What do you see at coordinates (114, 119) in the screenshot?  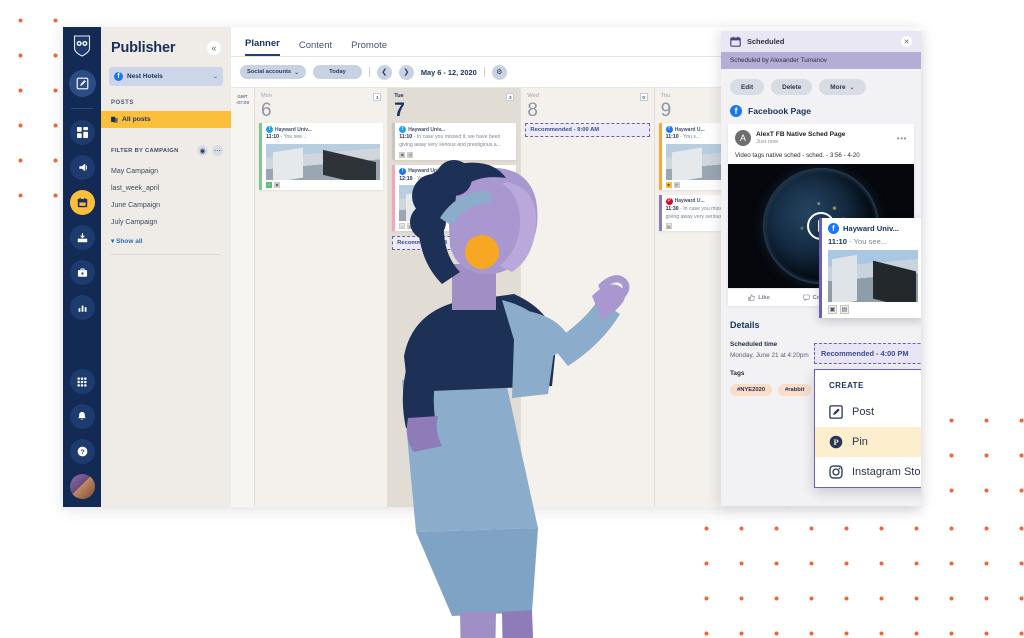 I see `posts-icon` at bounding box center [114, 119].